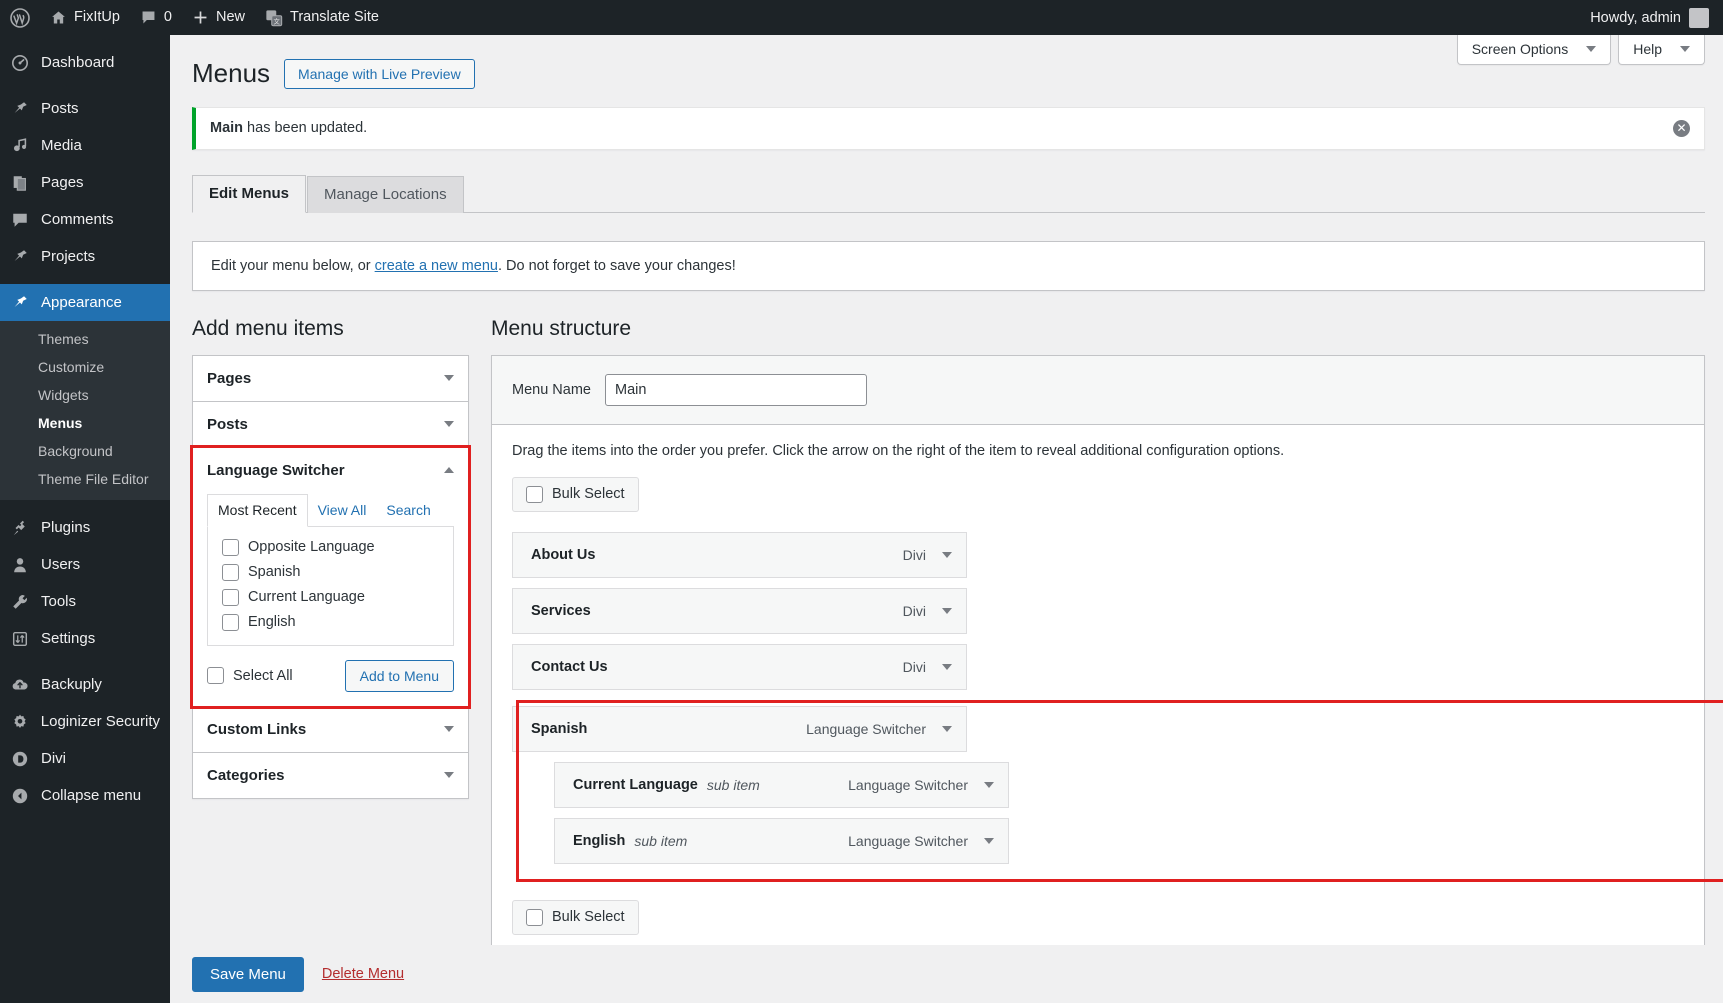  Describe the element at coordinates (408, 510) in the screenshot. I see `tab-search: Search` at that location.